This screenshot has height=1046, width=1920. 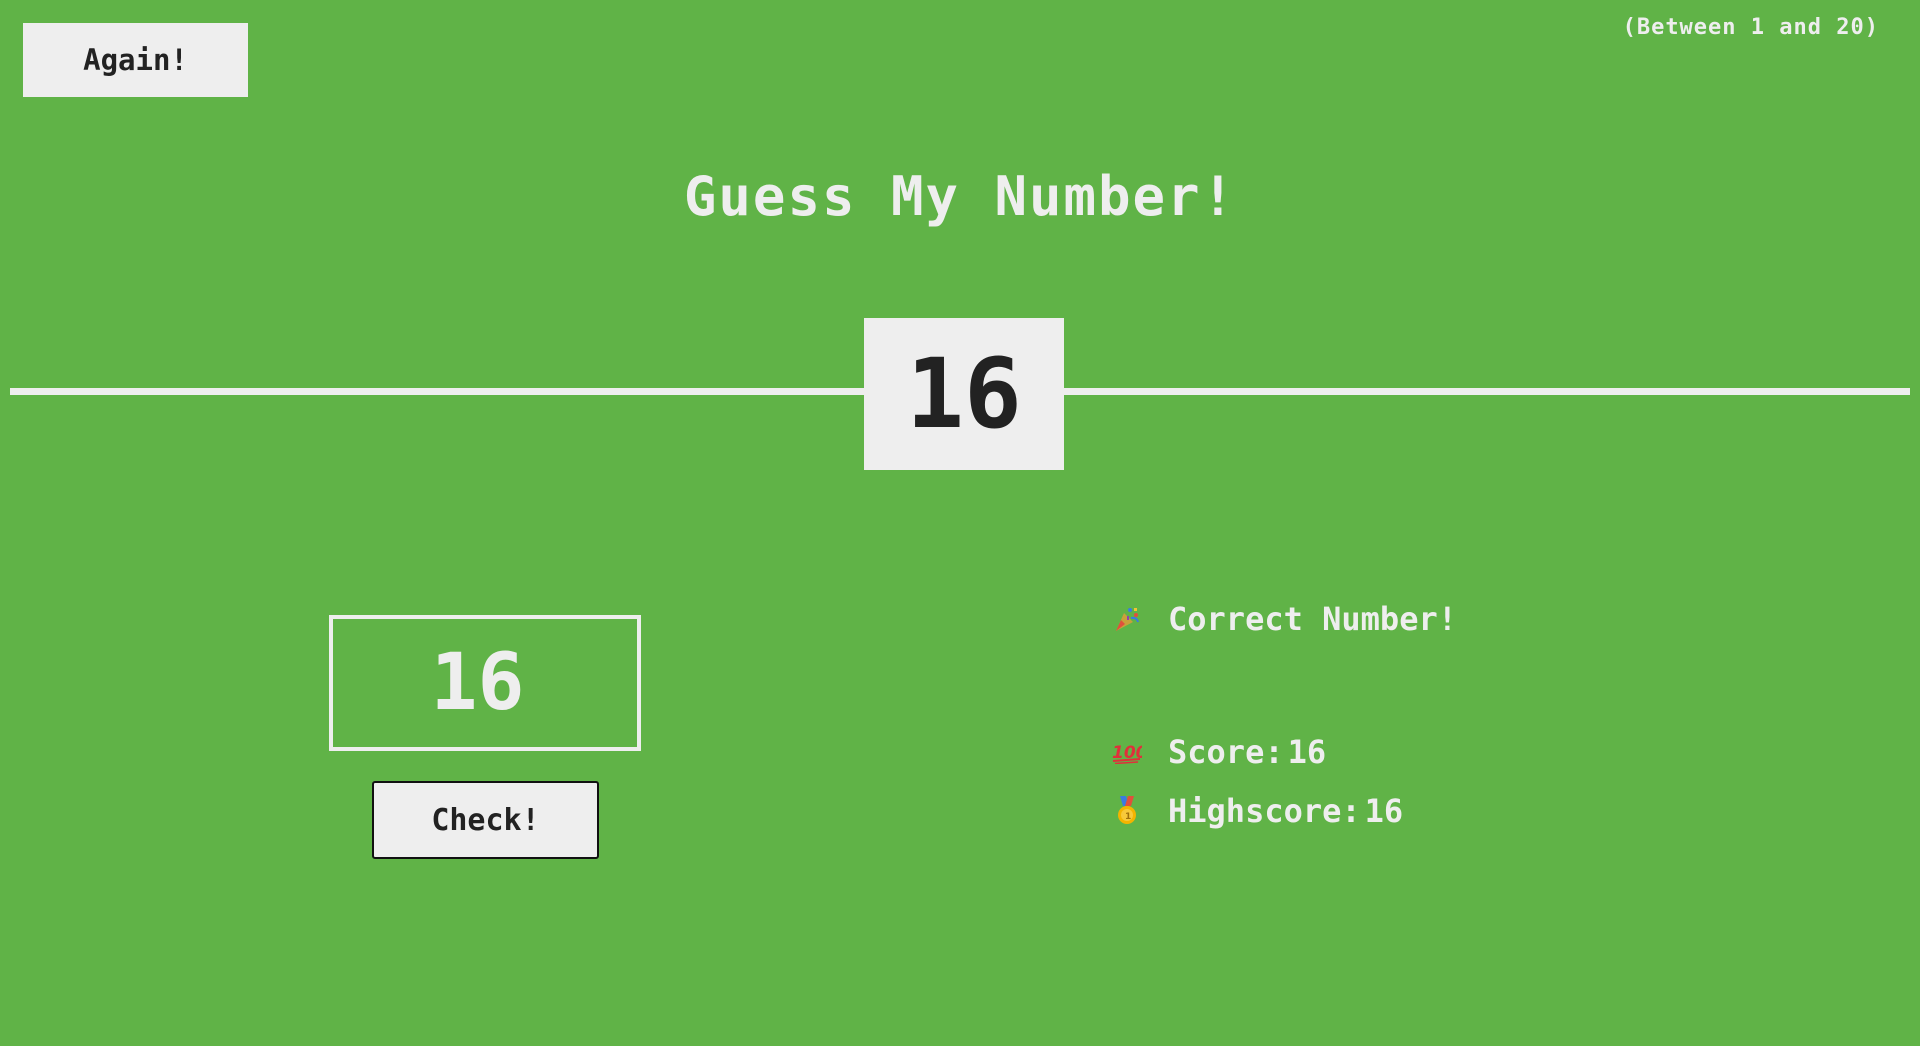 I want to click on score-value: 16, so click(x=1307, y=752).